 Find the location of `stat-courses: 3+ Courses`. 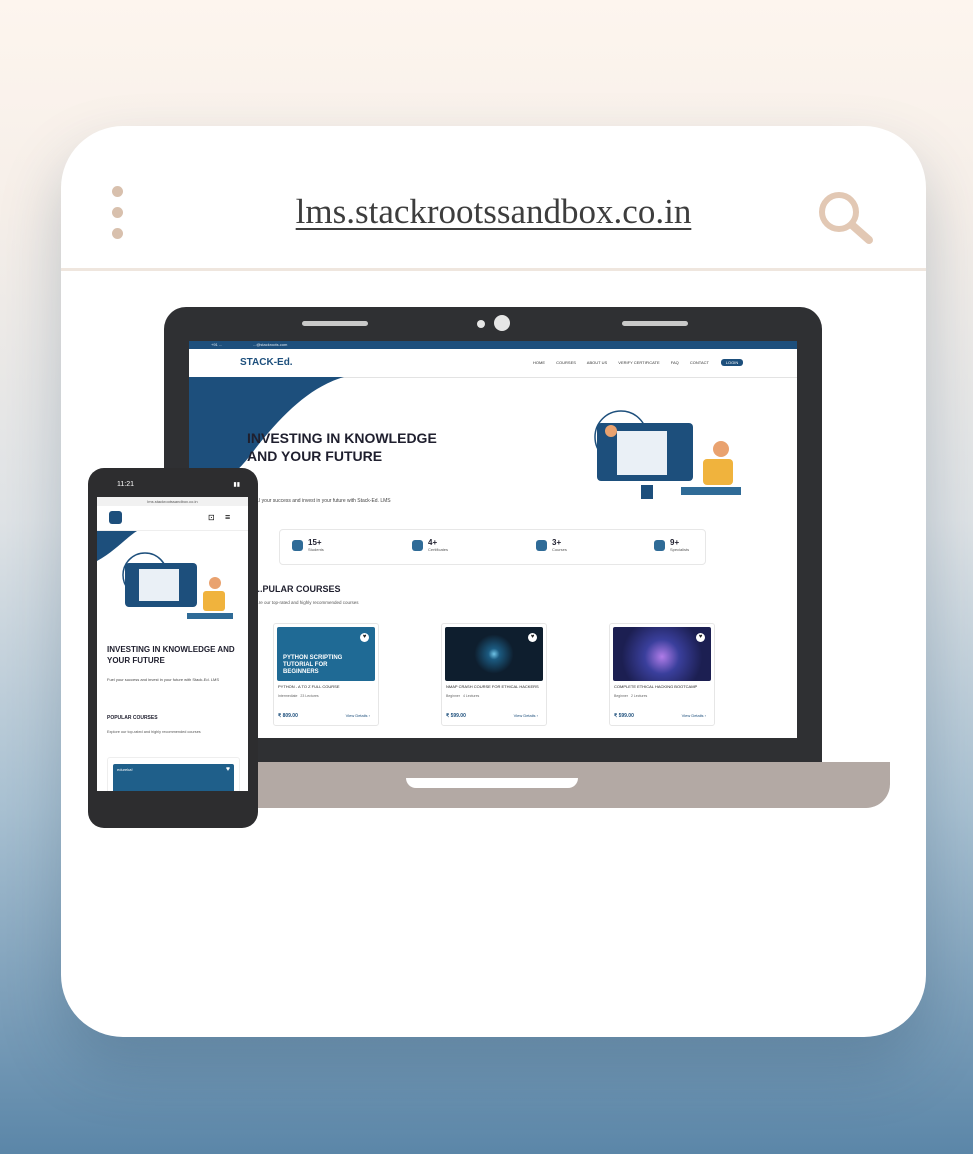

stat-courses: 3+ Courses is located at coordinates (551, 545).